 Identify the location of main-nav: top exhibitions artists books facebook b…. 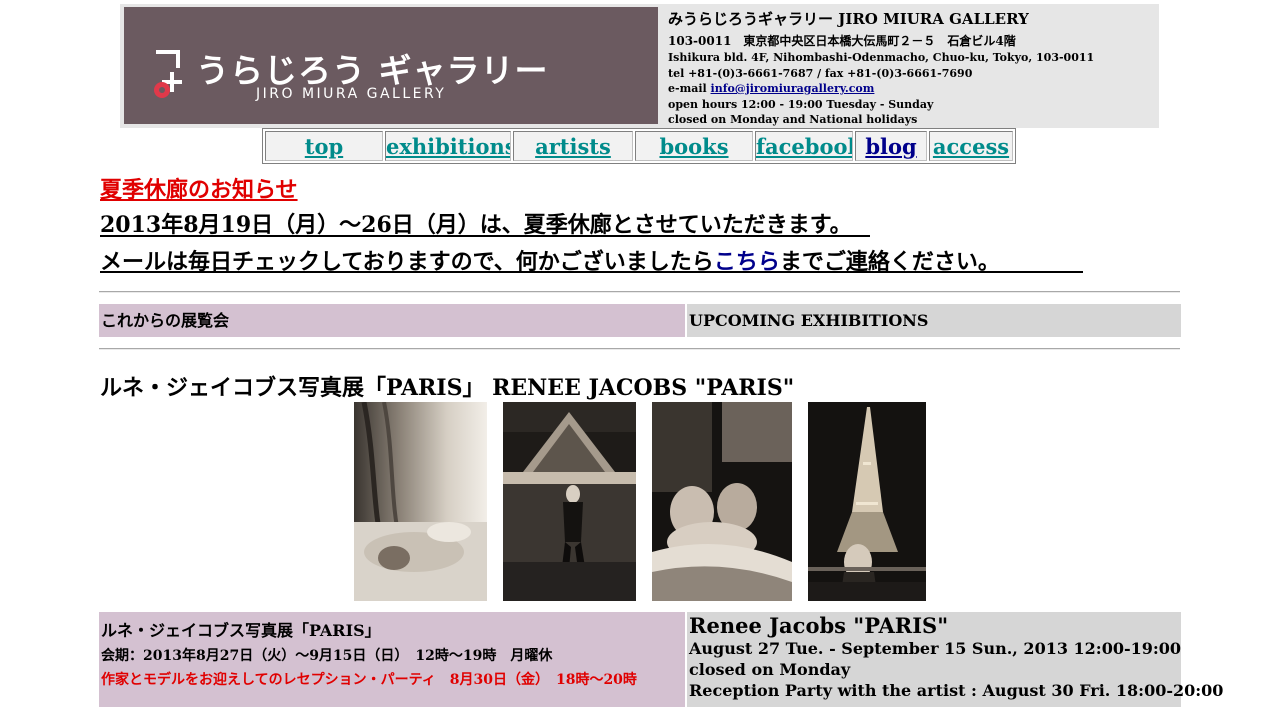
(639, 146).